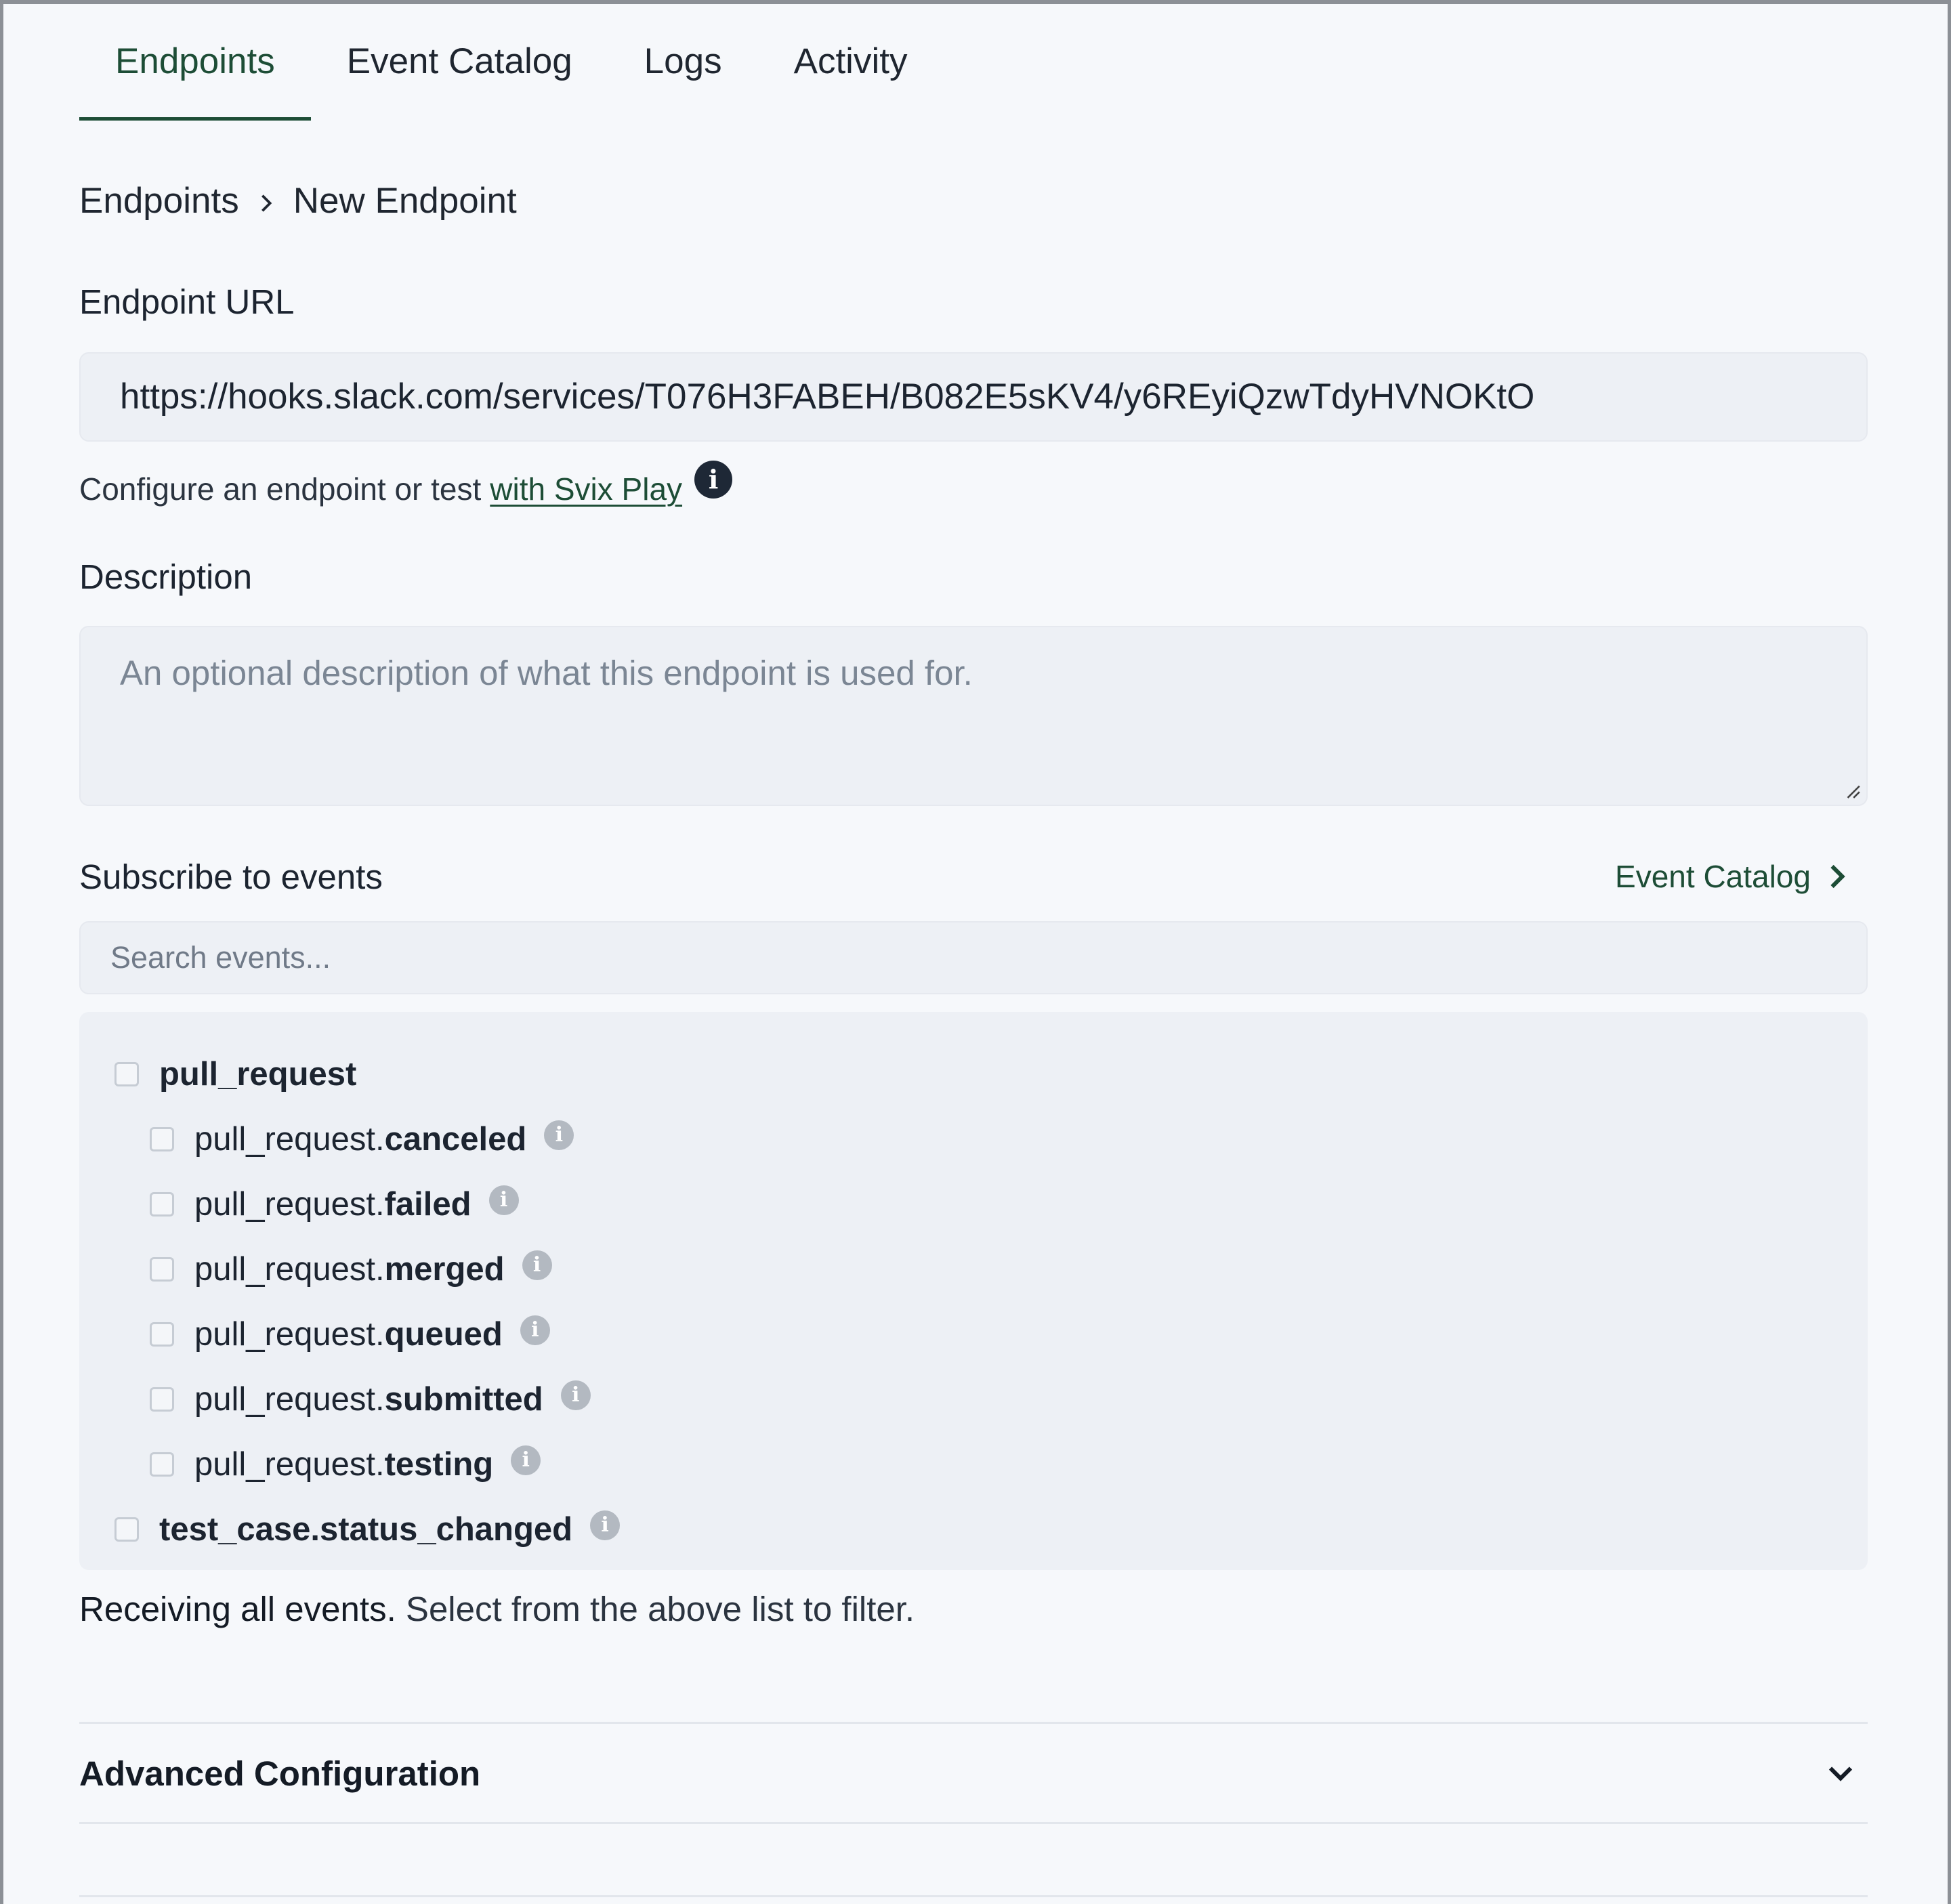 The height and width of the screenshot is (1904, 1951). What do you see at coordinates (973, 1140) in the screenshot?
I see `event-pull-request-canceled: pull_request. canceled i` at bounding box center [973, 1140].